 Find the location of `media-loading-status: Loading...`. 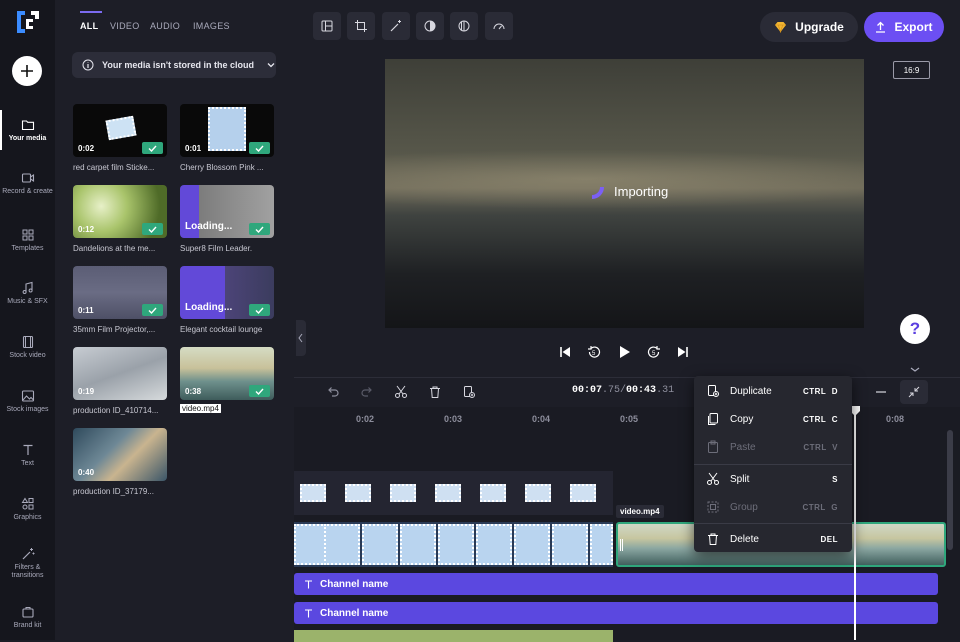

media-loading-status: Loading... is located at coordinates (209, 307).